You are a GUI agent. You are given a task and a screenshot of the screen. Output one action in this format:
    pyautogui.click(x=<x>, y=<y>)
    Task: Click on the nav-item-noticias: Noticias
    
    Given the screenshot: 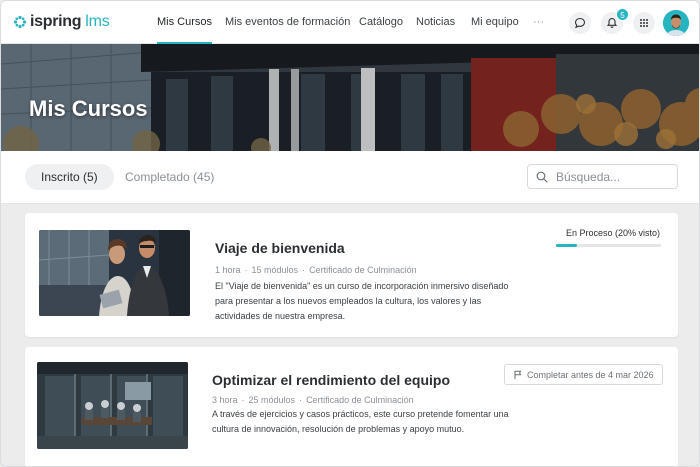 What is the action you would take?
    pyautogui.click(x=435, y=22)
    